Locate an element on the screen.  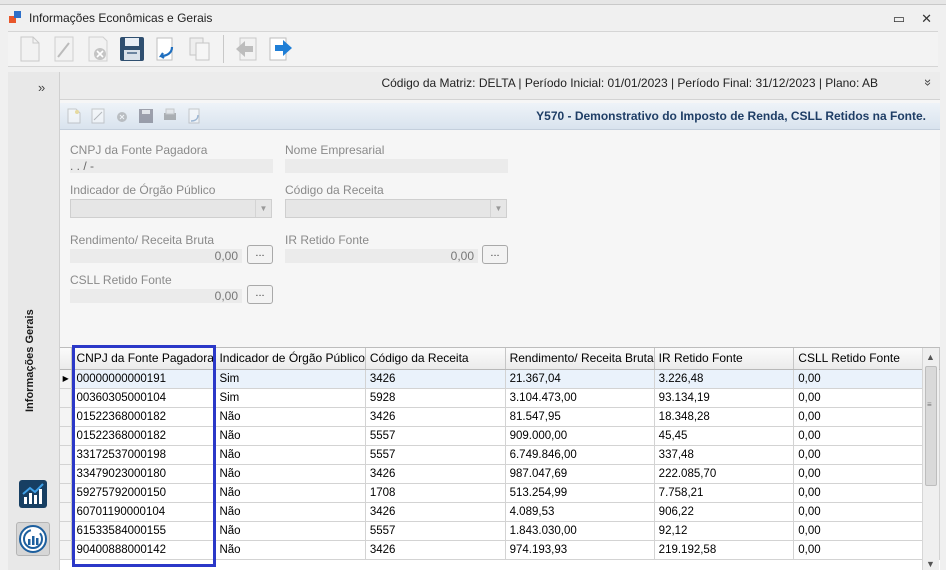
cell-cnpj: 60701190000104 is located at coordinates (143, 512).